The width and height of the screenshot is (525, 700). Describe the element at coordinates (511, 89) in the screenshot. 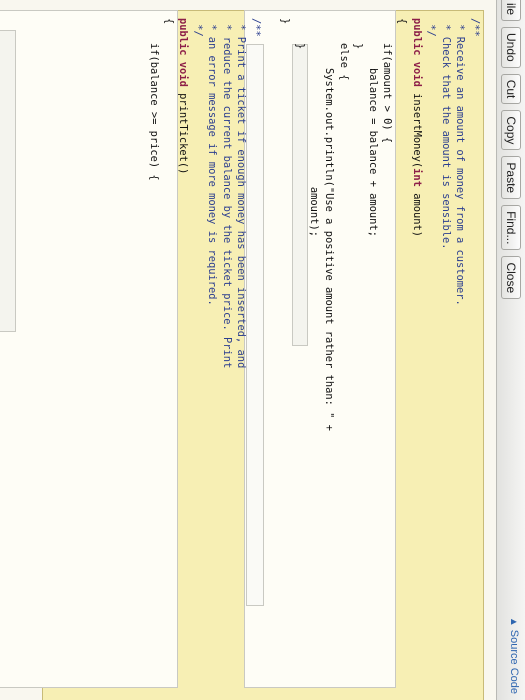

I see `cut-button: Cut` at that location.